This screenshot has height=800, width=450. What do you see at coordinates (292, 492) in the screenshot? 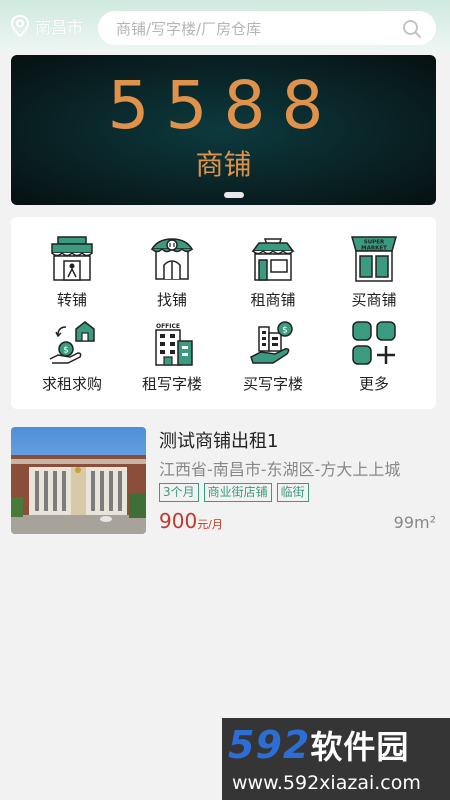
I see `listing-tag: 临街` at bounding box center [292, 492].